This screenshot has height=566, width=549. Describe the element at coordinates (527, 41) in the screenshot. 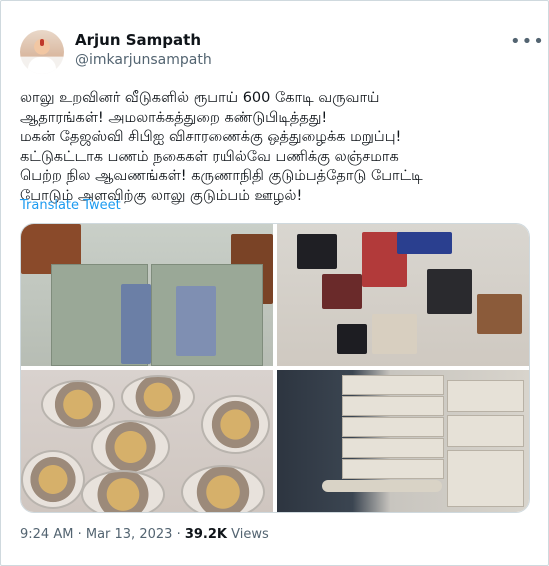

I see `more-options-icon: •••` at that location.